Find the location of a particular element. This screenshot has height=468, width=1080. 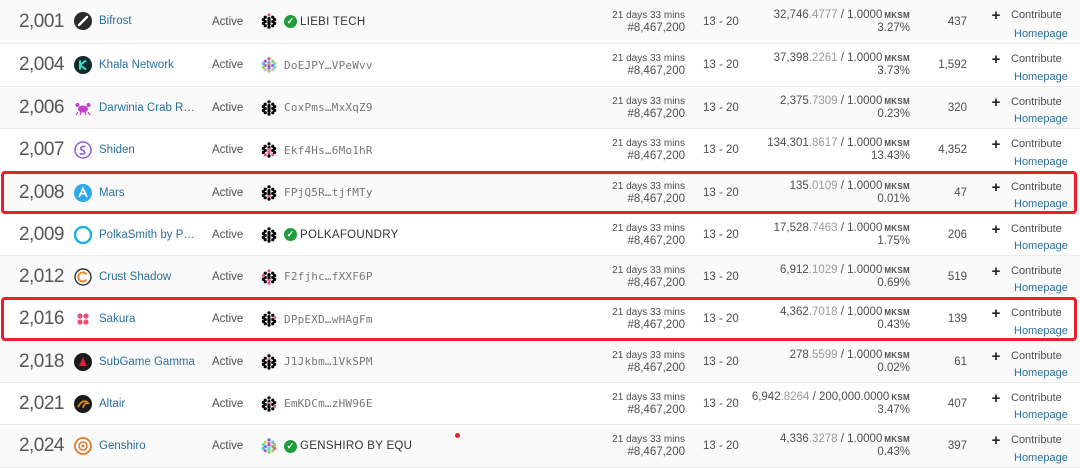

raised-percent: 0.01% is located at coordinates (893, 198).